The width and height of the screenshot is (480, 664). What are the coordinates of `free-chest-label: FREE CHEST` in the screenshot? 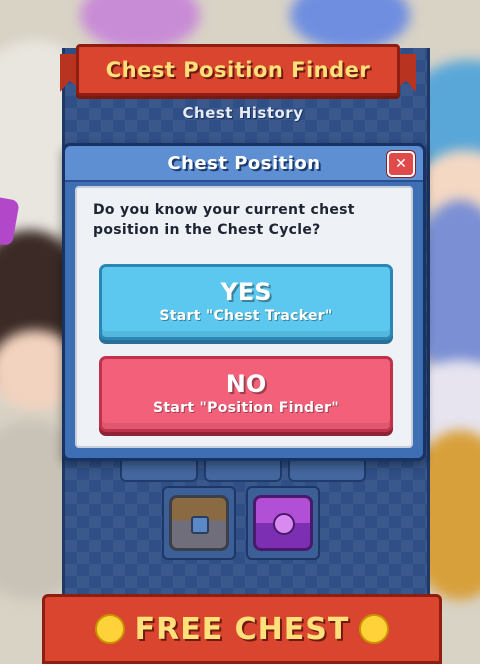 It's located at (242, 629).